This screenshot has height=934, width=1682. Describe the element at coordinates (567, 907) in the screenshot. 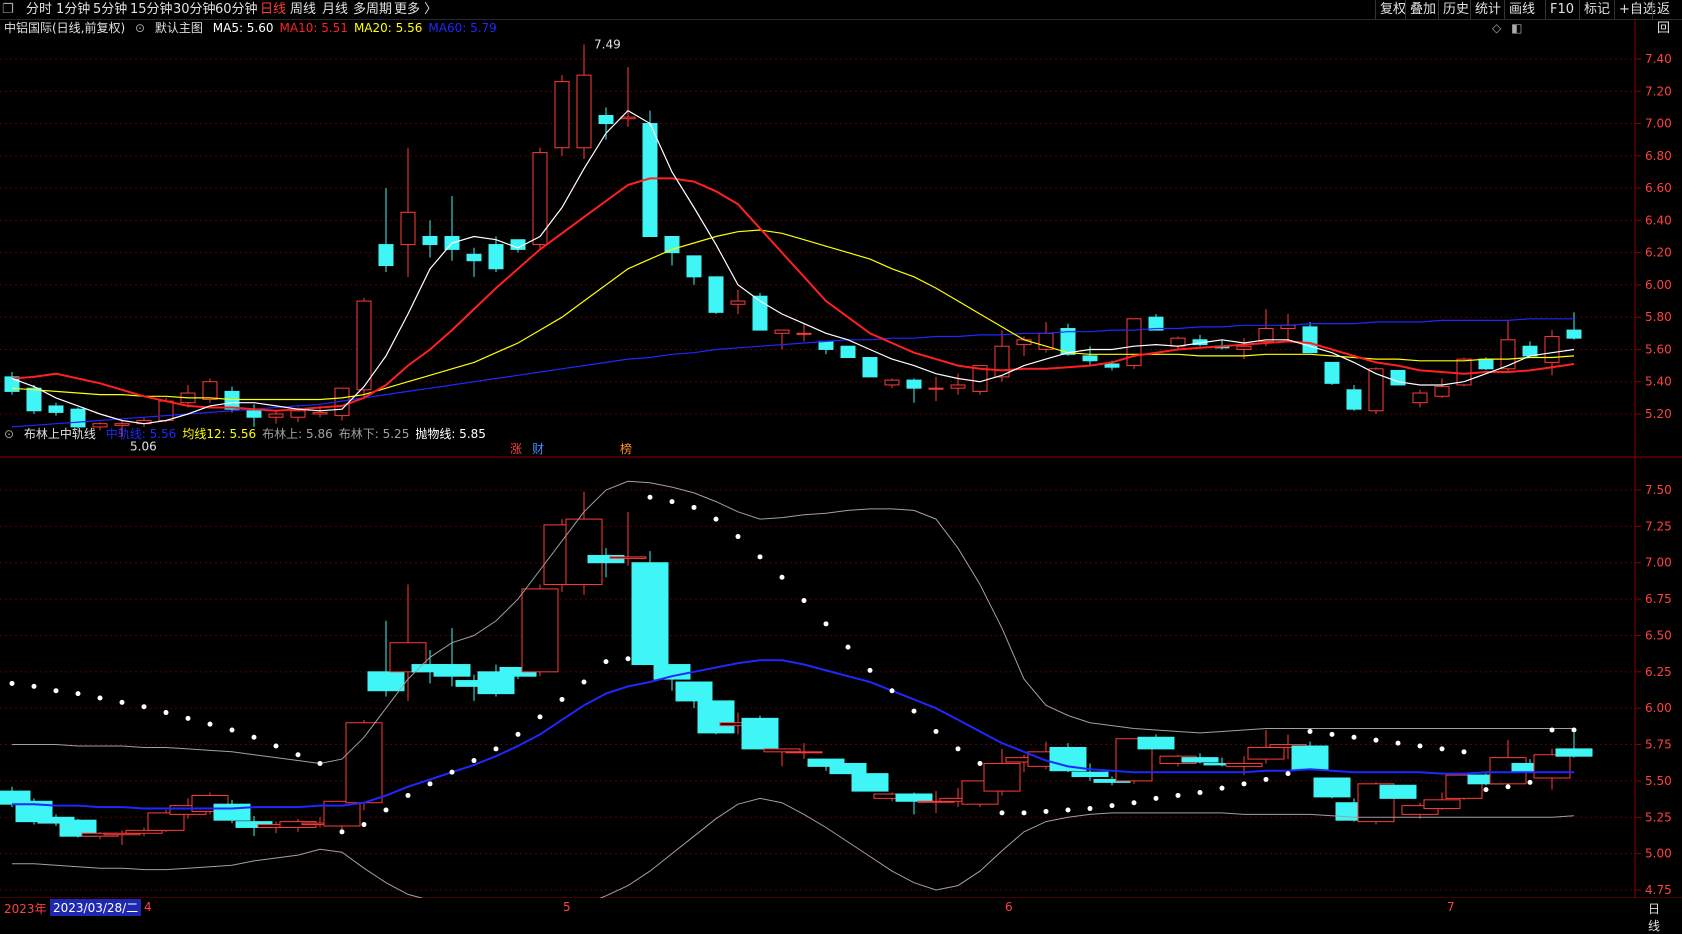

I see `month-label: 5` at that location.